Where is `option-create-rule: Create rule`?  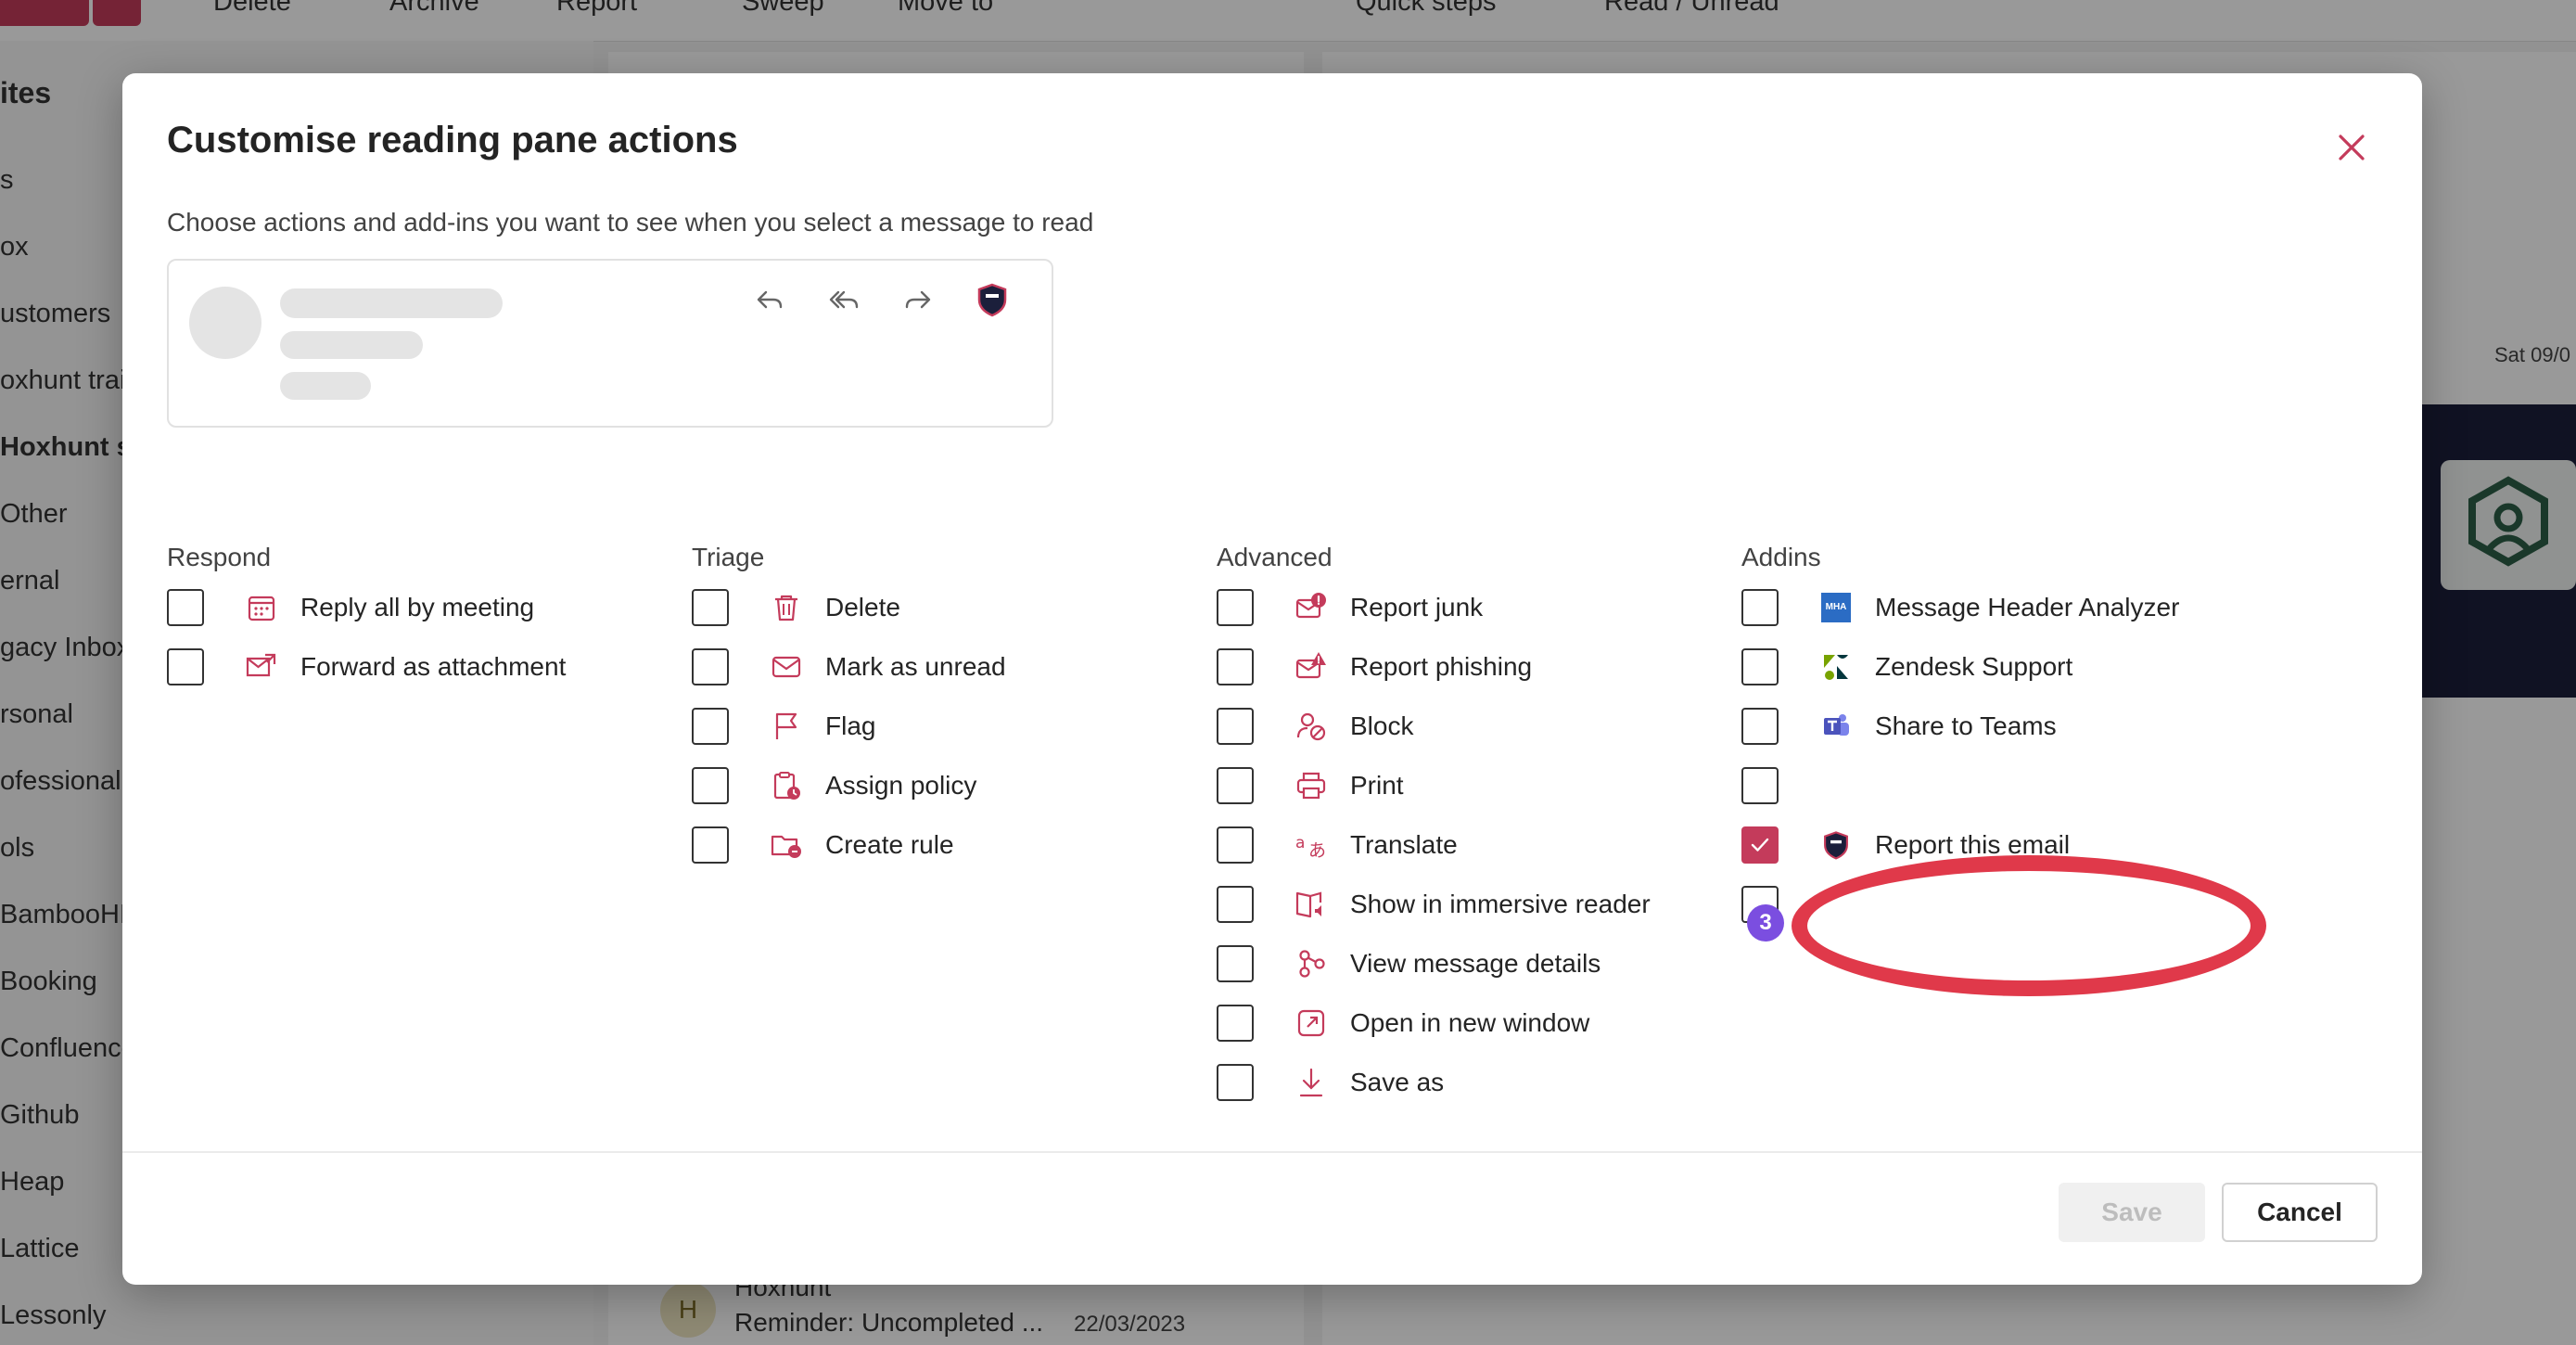
option-create-rule: Create rule is located at coordinates (823, 845).